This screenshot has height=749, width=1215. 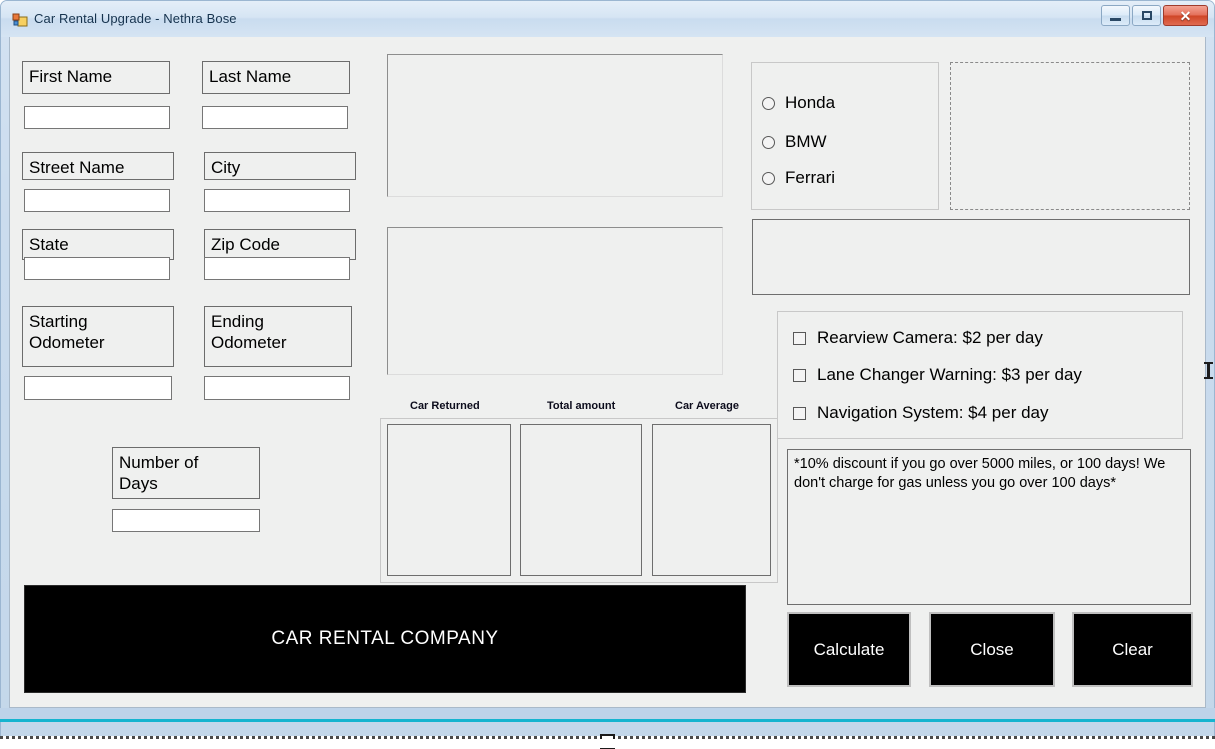 I want to click on city-input, so click(x=277, y=200).